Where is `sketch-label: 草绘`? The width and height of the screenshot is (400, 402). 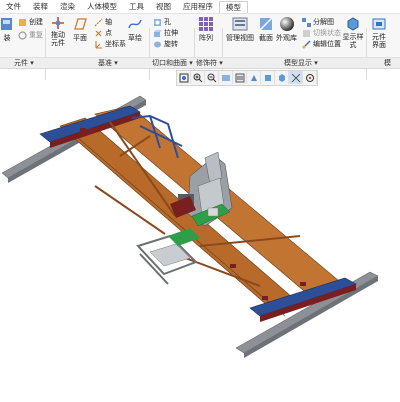
sketch-label: 草绘 is located at coordinates (135, 38).